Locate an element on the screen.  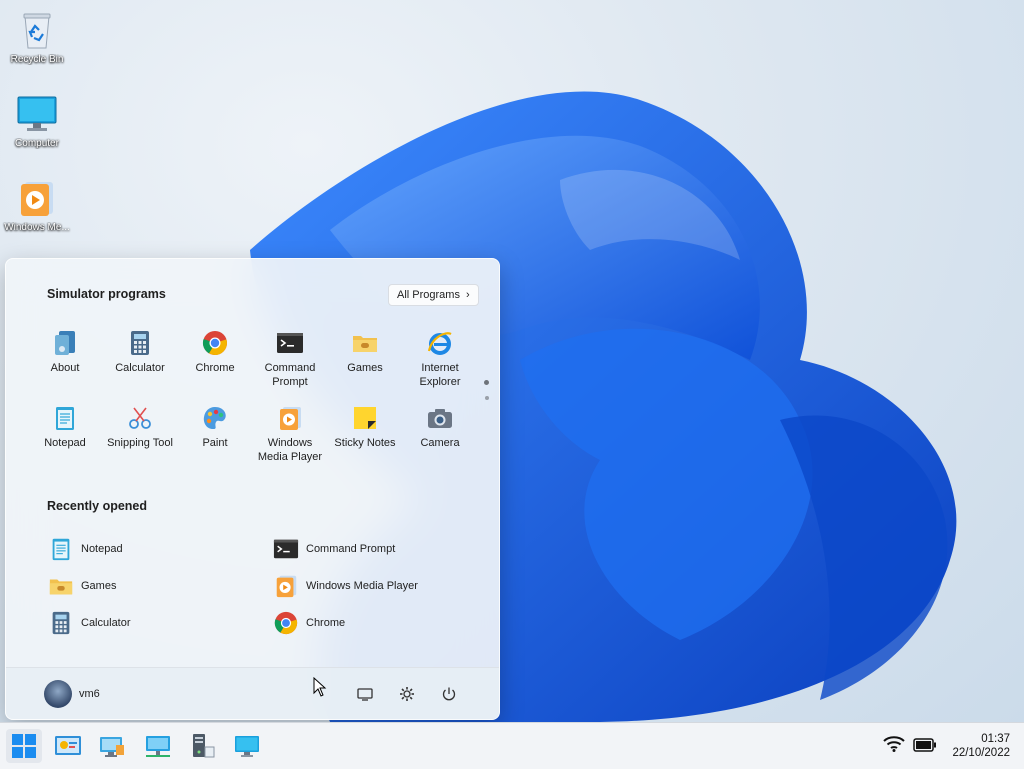
recent-item-label: Notepad is located at coordinates (102, 549).